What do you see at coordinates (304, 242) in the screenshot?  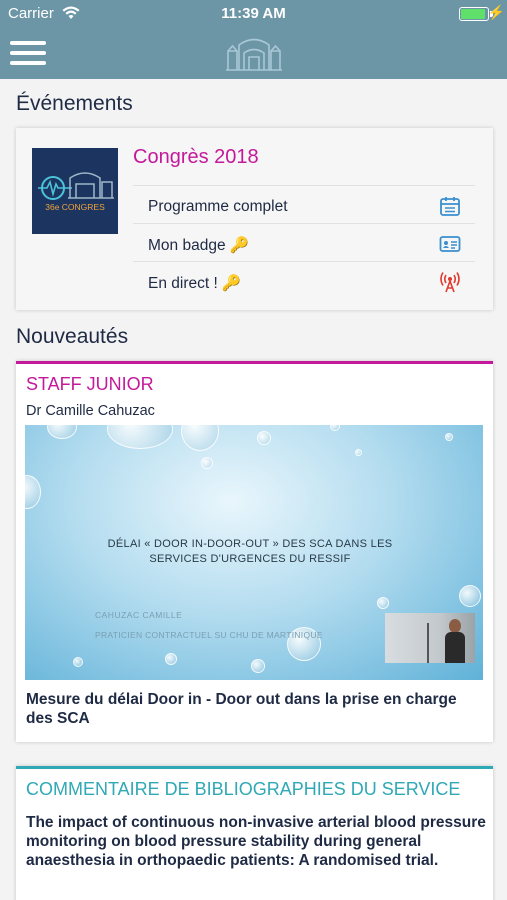 I see `mon-badge-row: Mon badge 🔑` at bounding box center [304, 242].